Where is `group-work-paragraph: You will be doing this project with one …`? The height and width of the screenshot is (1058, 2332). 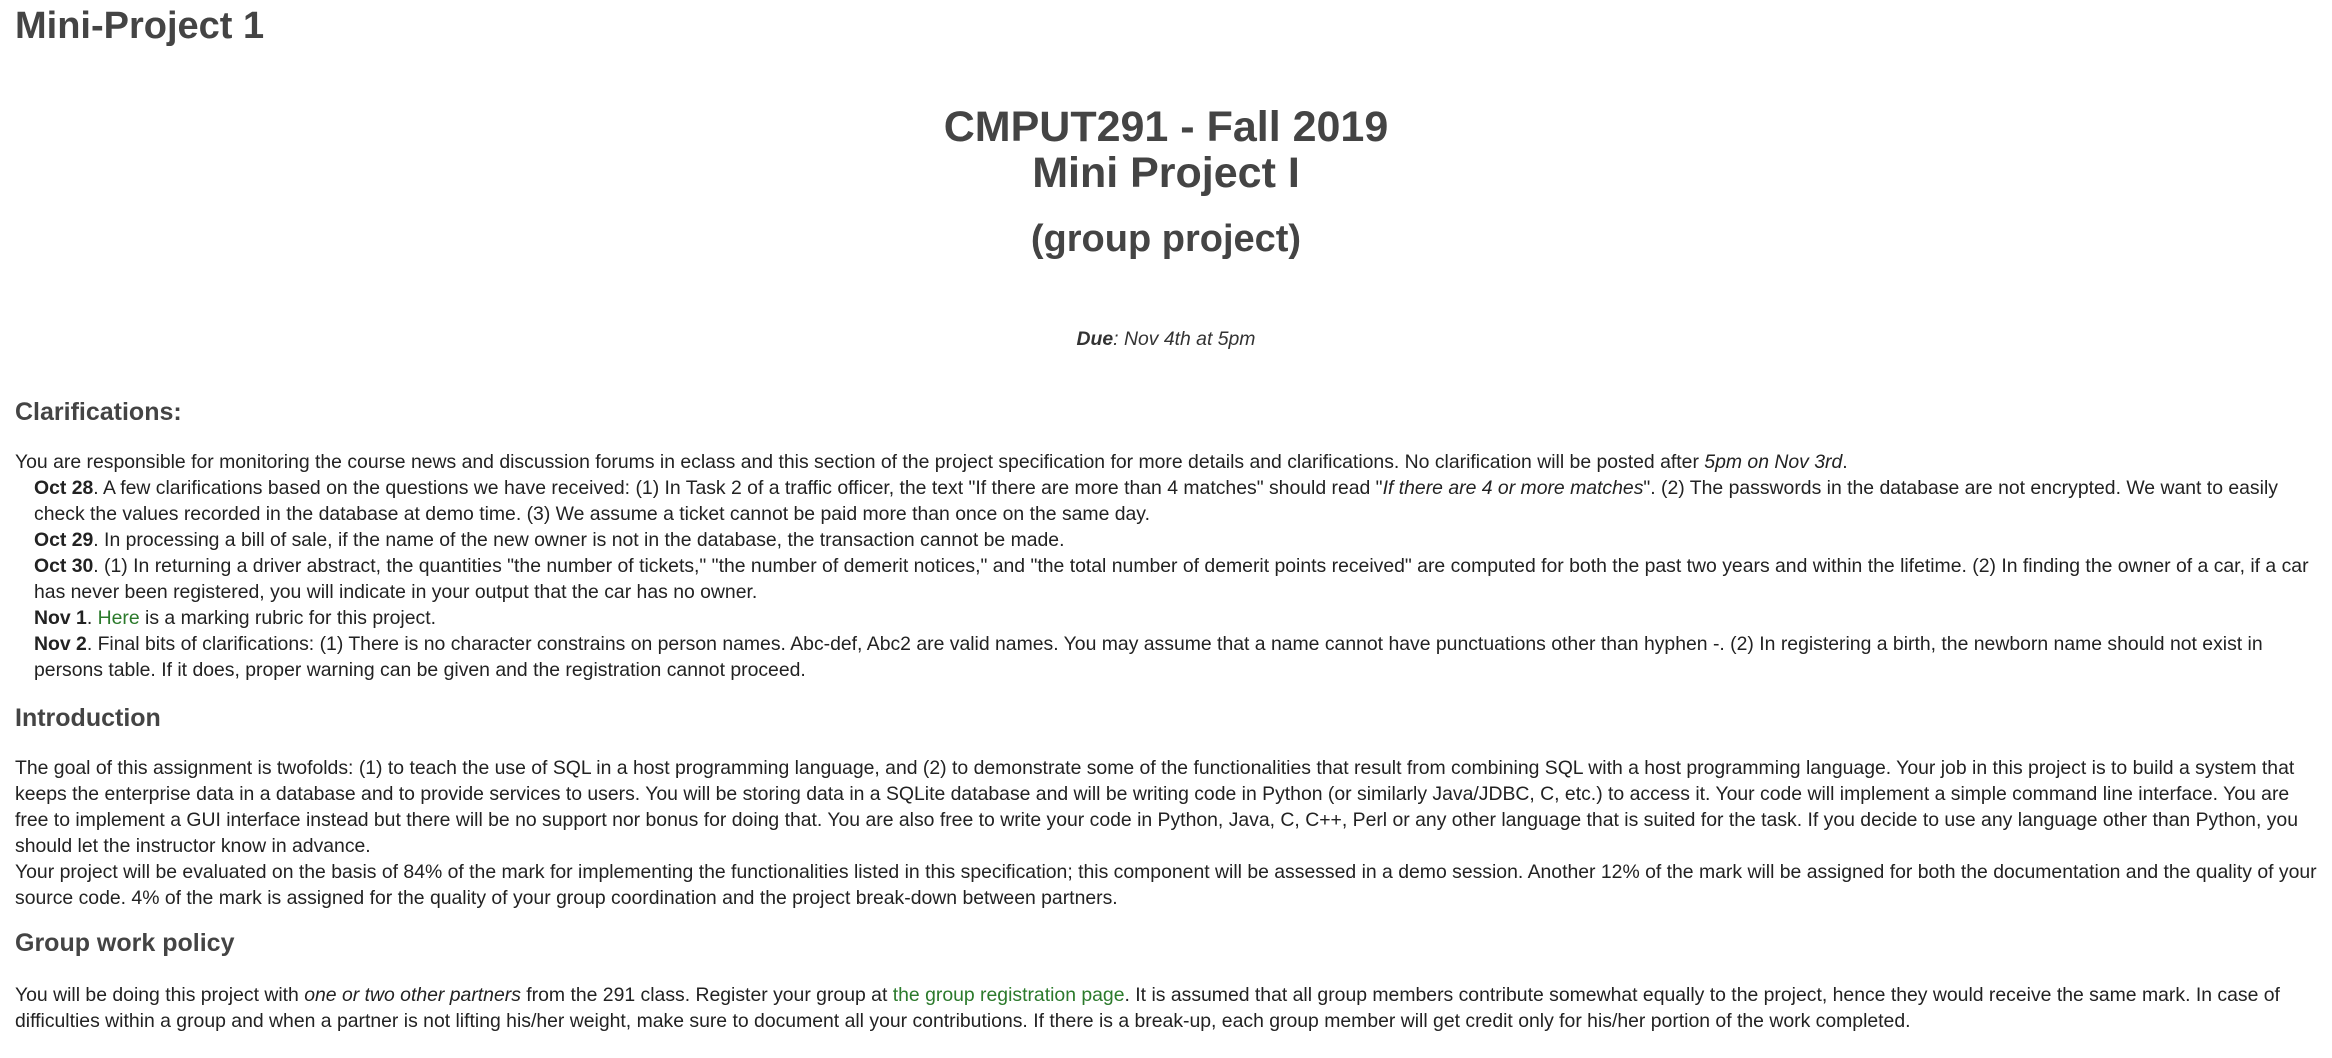
group-work-paragraph: You will be doing this project with one … is located at coordinates (1167, 1008).